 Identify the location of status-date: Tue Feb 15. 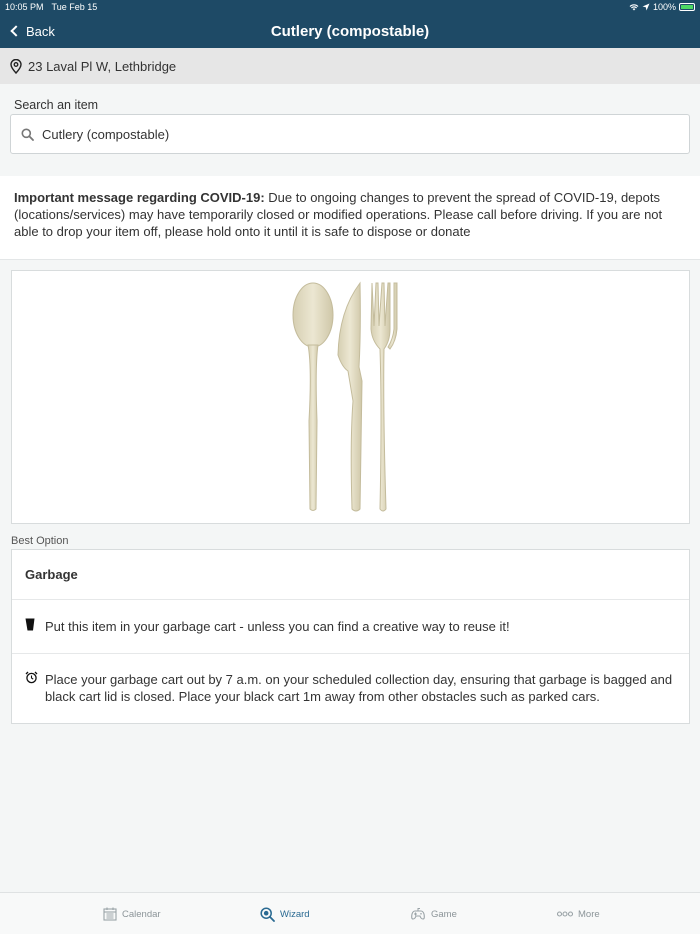
(74, 7).